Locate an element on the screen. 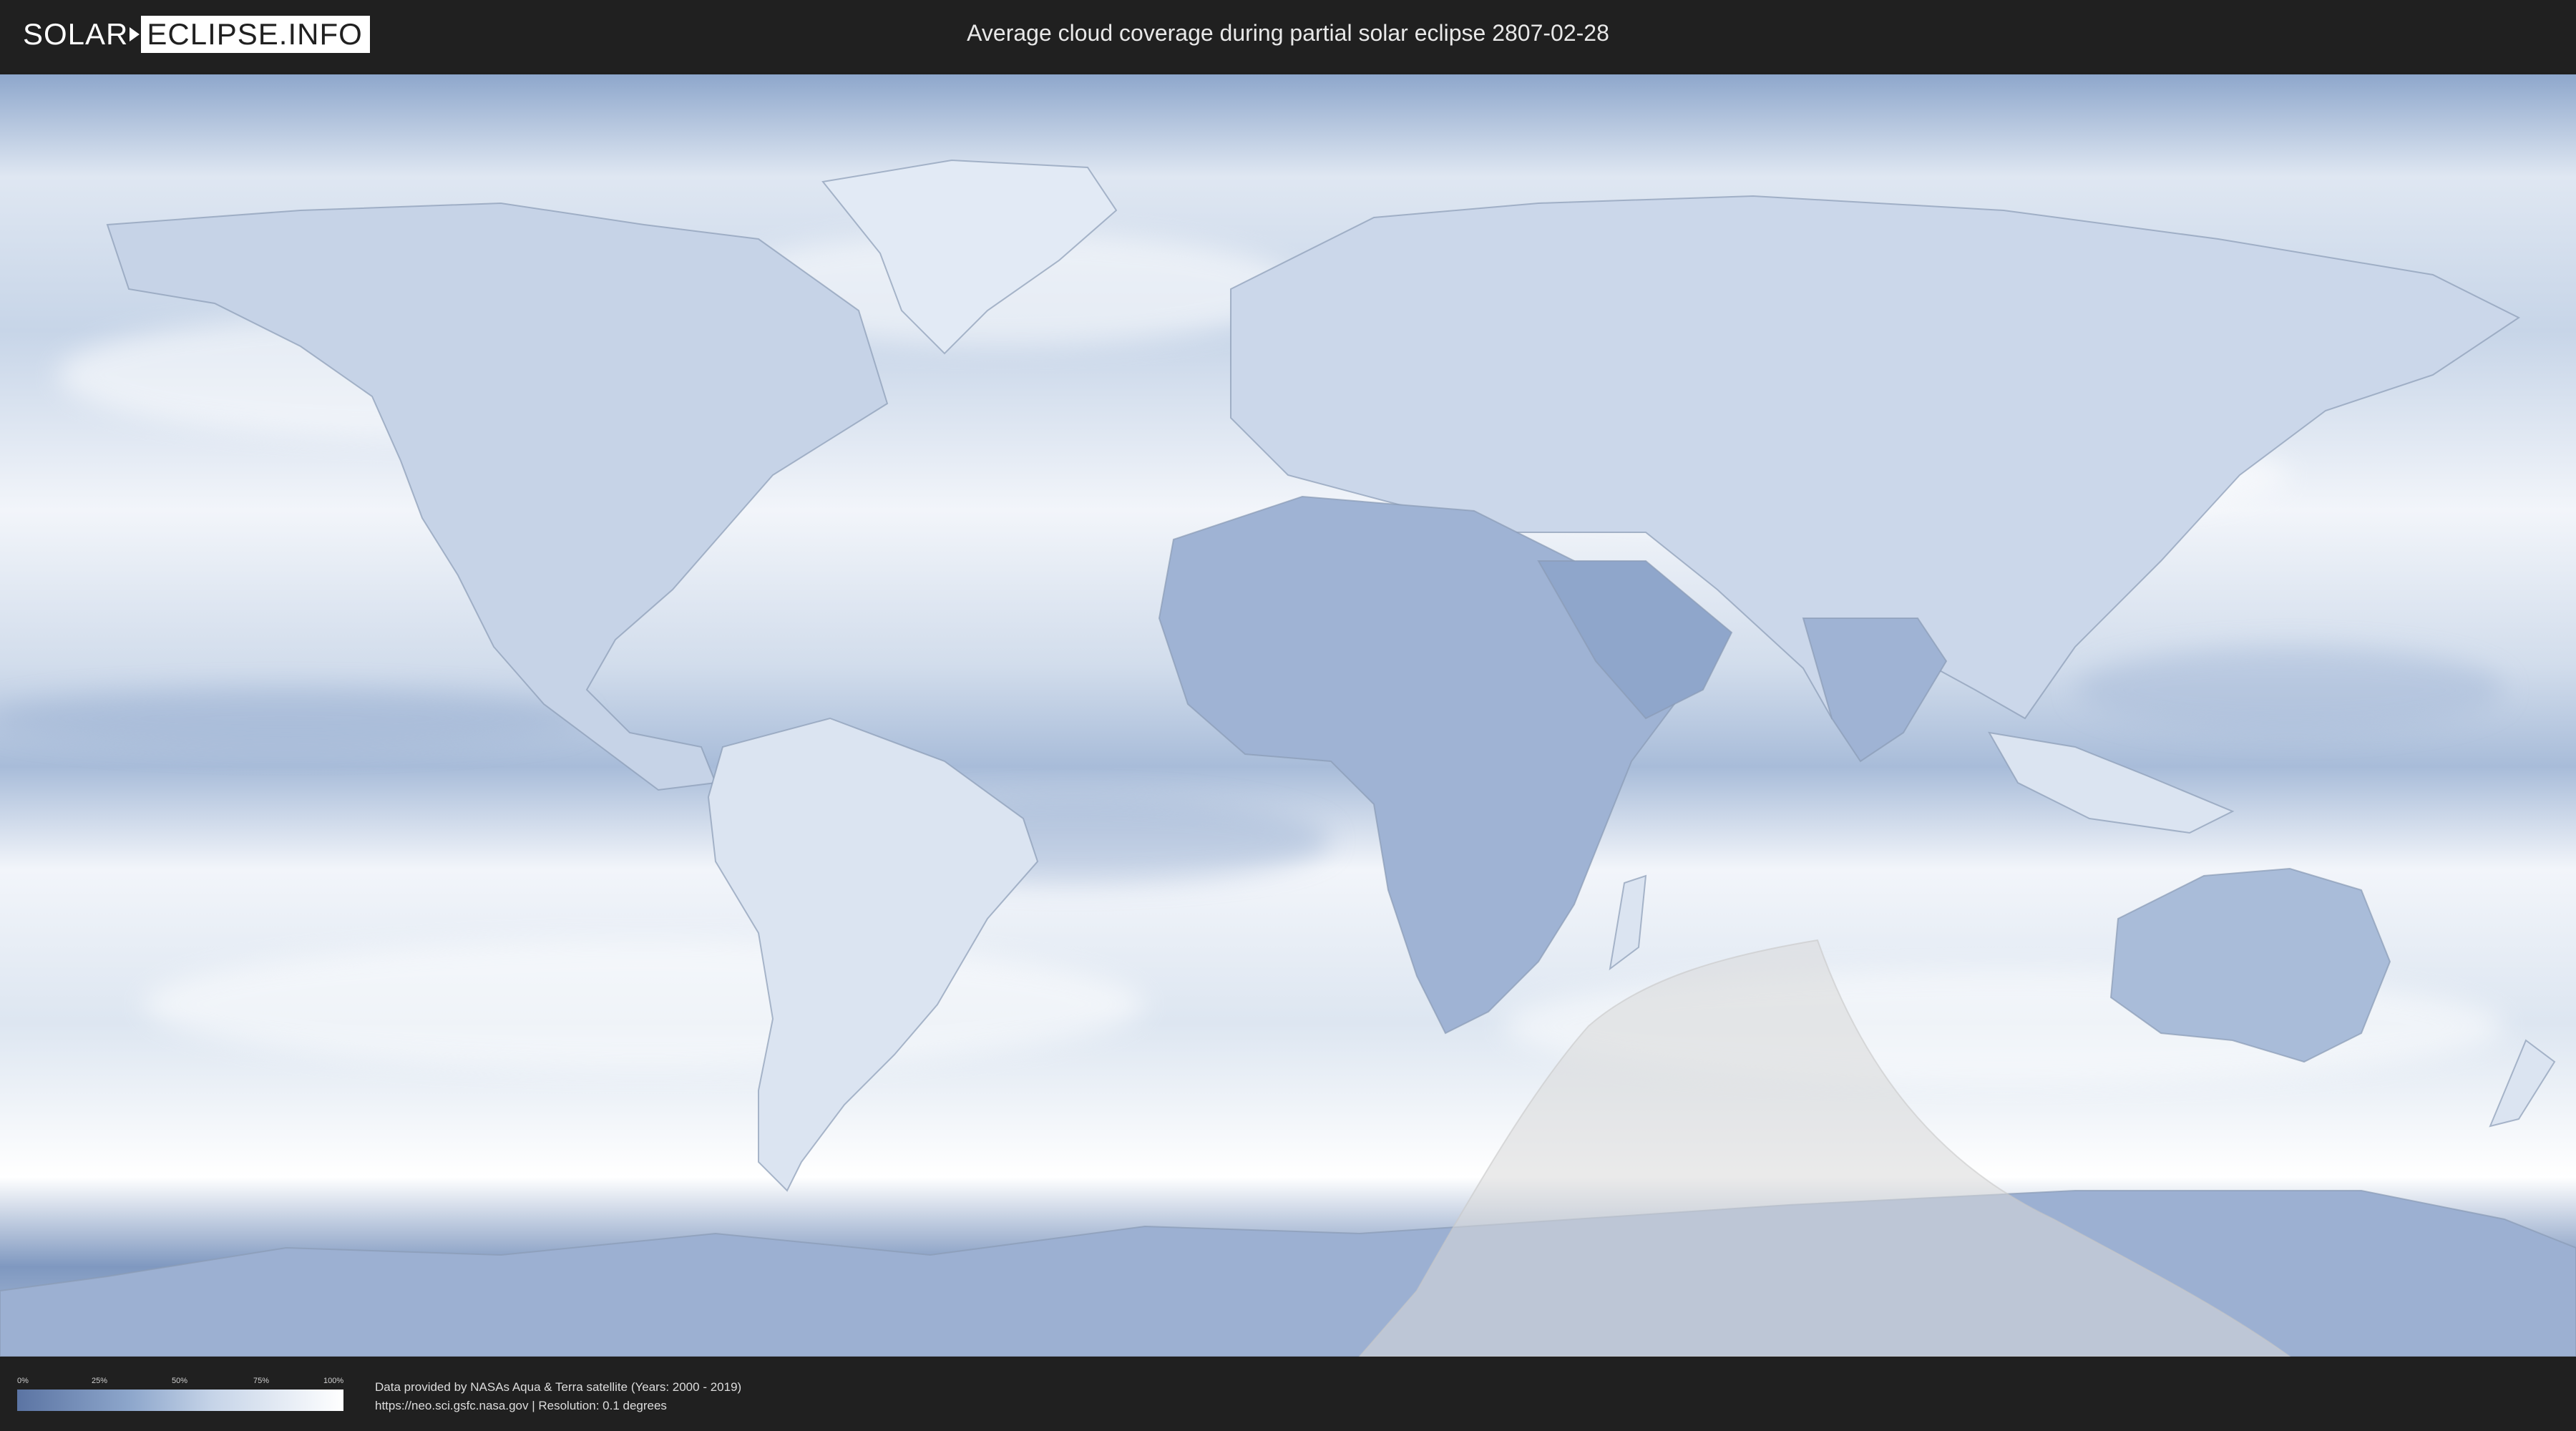 Image resolution: width=2576 pixels, height=1431 pixels. legend-tick-0: 0% is located at coordinates (23, 1381).